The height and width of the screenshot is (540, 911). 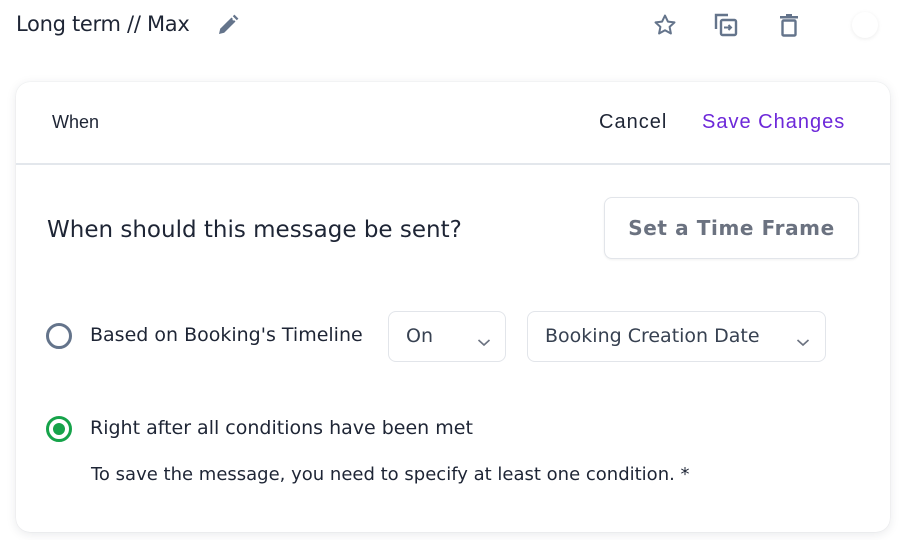 I want to click on section-question: When should this message be sent?, so click(x=254, y=230).